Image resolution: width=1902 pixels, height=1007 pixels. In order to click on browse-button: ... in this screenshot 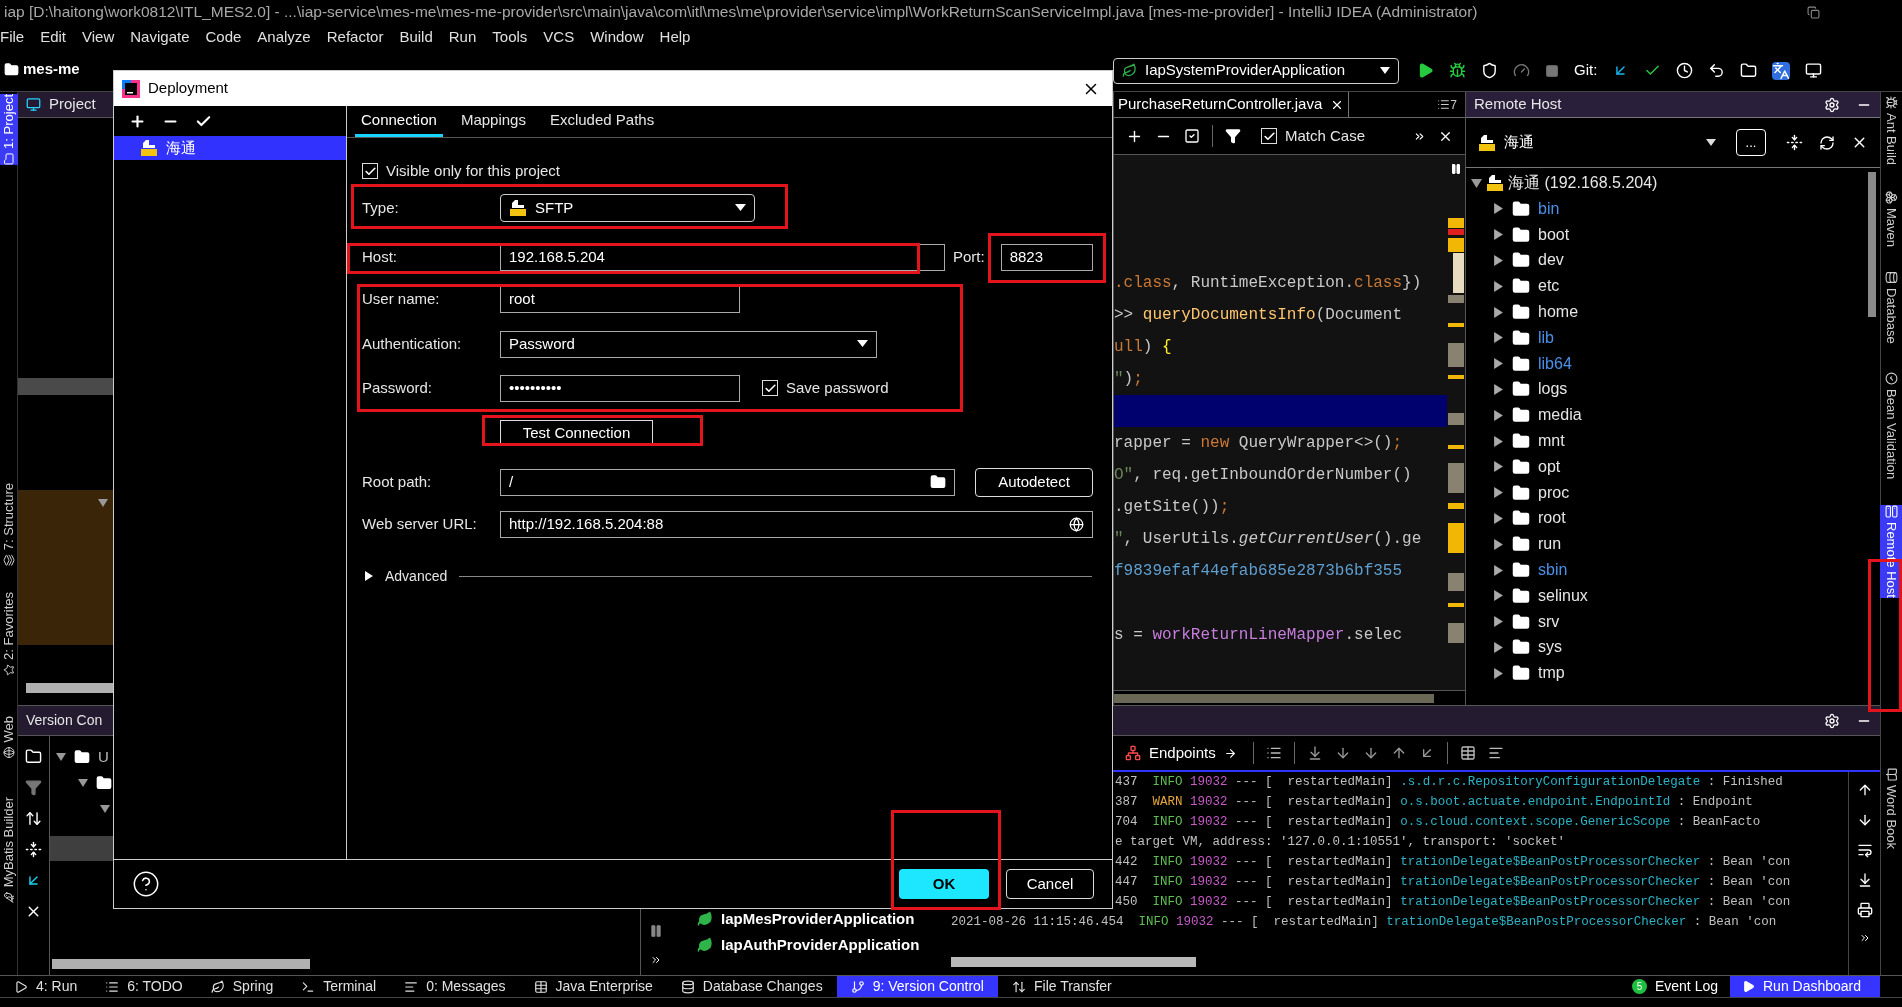, I will do `click(1751, 142)`.